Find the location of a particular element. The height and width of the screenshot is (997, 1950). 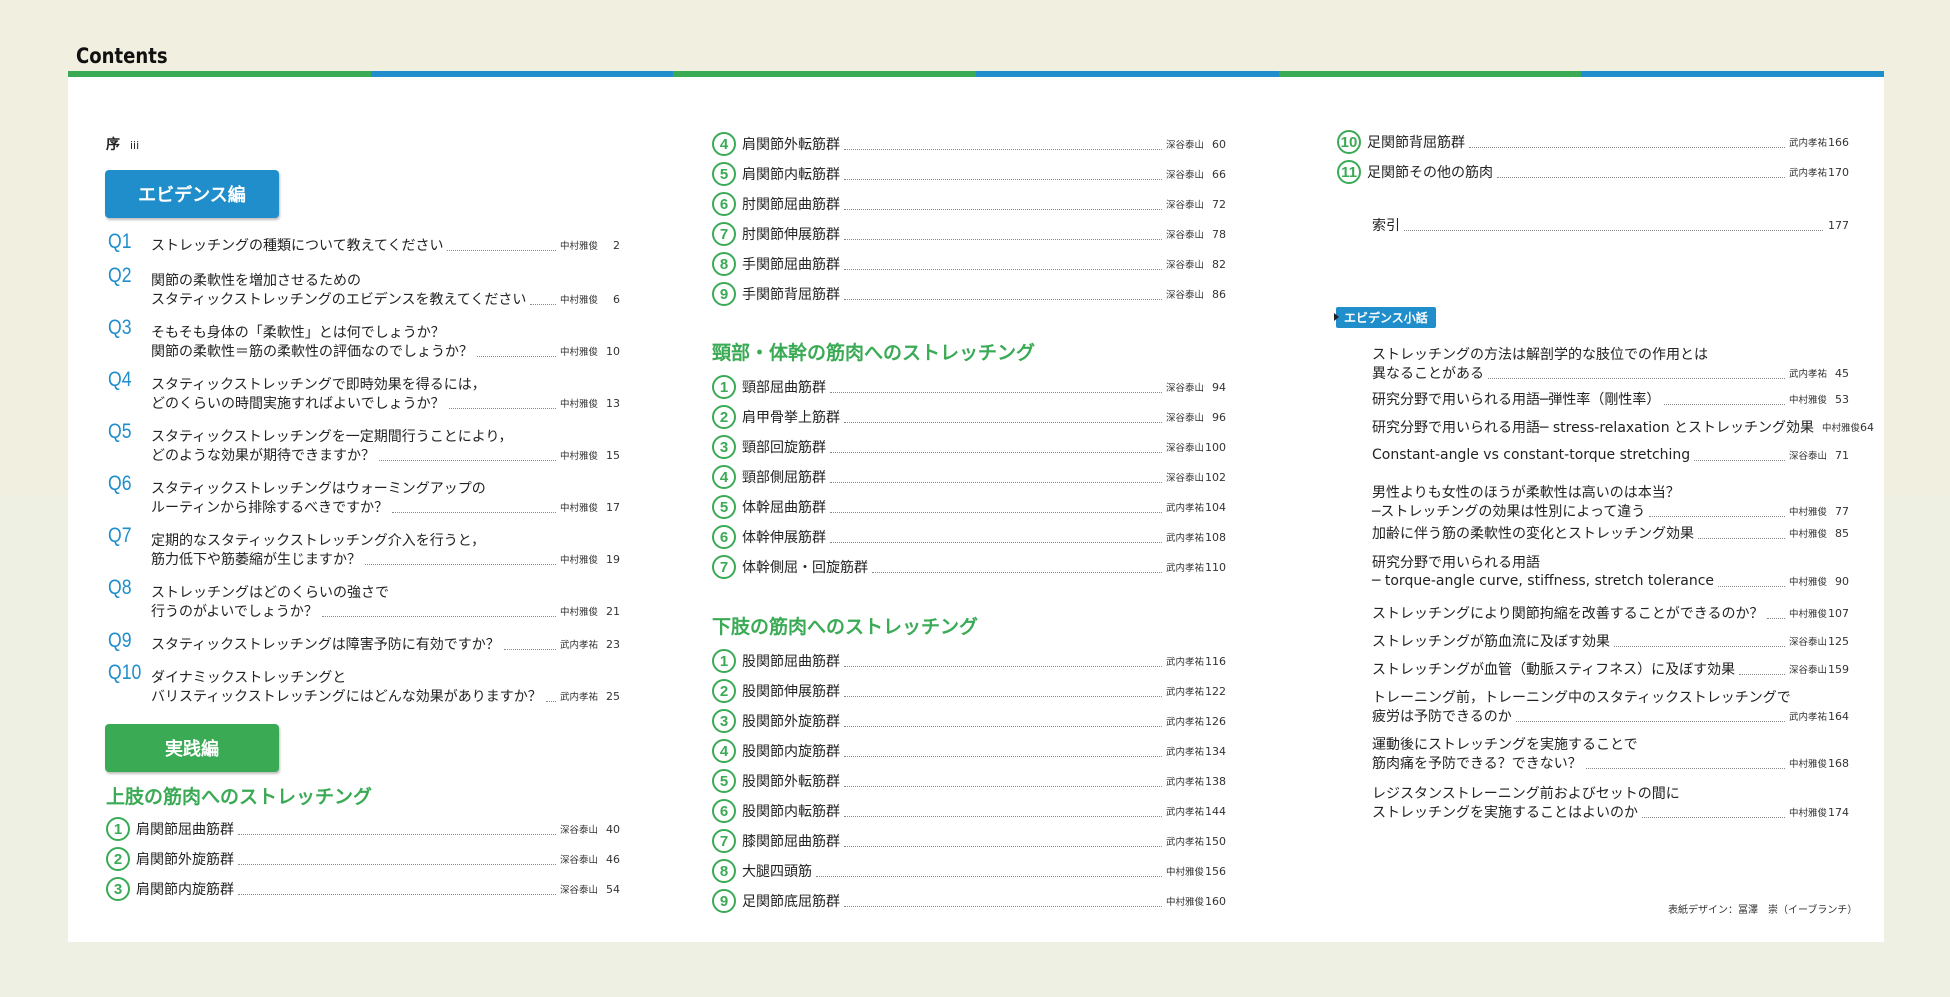

entry-title: 肩関節外転筋群 is located at coordinates (791, 145).